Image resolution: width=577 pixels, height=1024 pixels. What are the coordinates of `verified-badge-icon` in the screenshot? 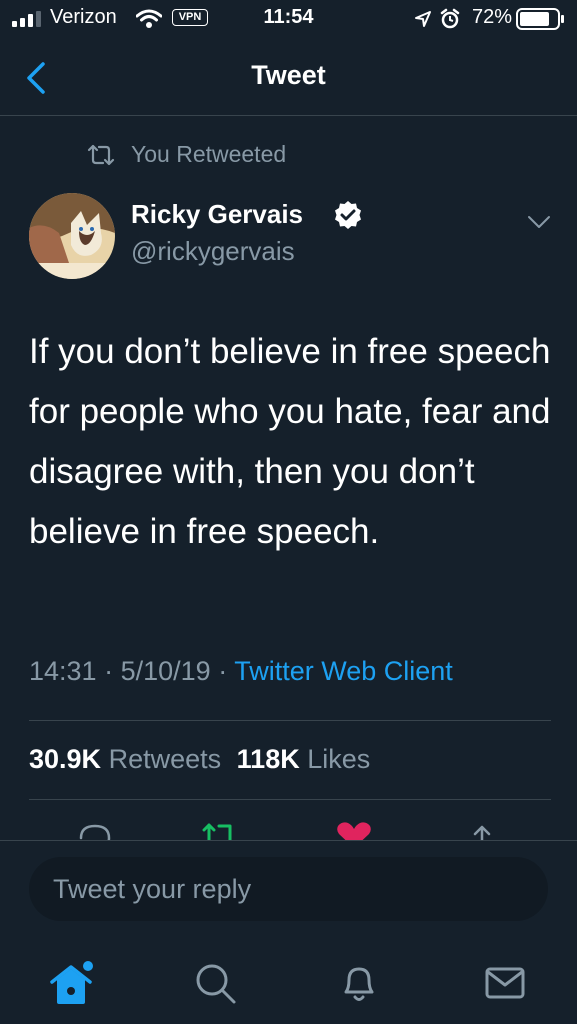 It's located at (348, 215).